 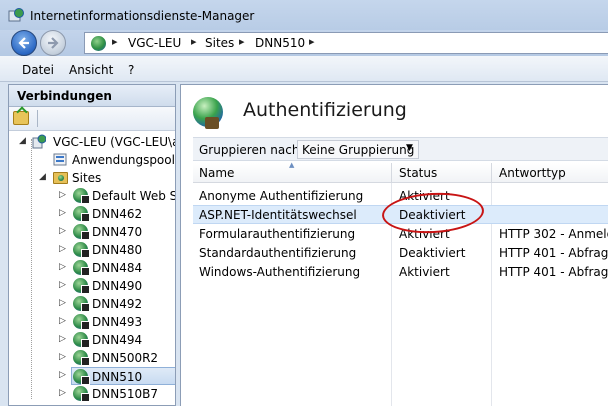 I want to click on tree-item-label: DNN484, so click(x=117, y=268).